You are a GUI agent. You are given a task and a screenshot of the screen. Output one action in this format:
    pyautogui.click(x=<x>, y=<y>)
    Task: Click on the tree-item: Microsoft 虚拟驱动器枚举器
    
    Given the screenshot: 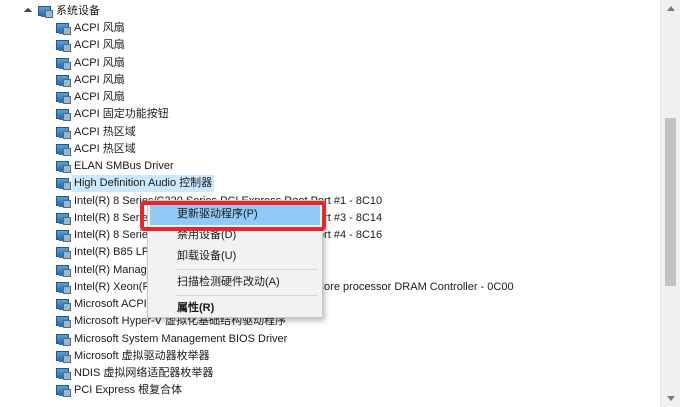 What is the action you would take?
    pyautogui.click(x=133, y=356)
    